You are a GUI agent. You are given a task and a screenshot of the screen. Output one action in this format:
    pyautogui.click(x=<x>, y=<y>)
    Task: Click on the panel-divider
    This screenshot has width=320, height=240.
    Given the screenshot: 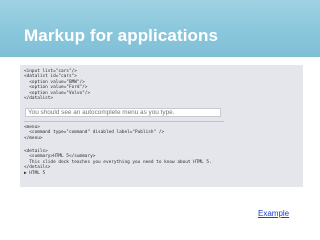 What is the action you would take?
    pyautogui.click(x=124, y=121)
    